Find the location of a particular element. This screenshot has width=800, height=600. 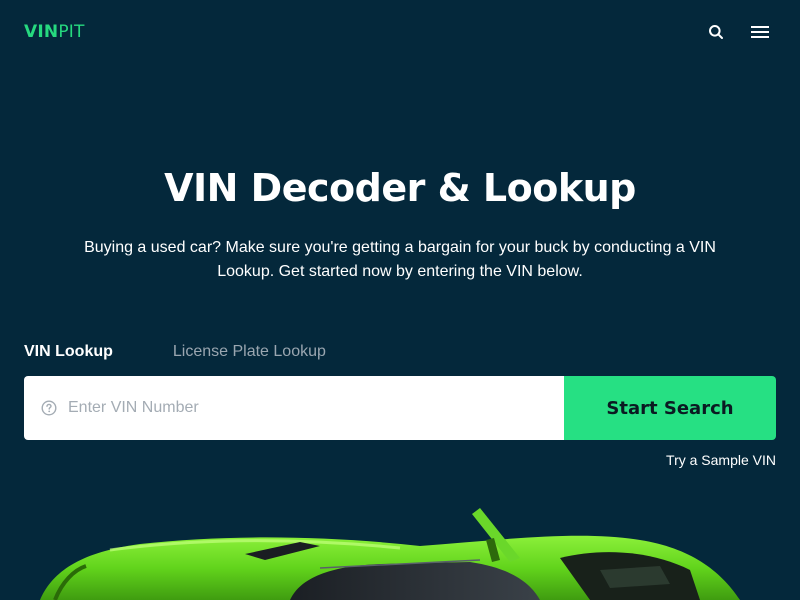

sports-car-image is located at coordinates (390, 554).